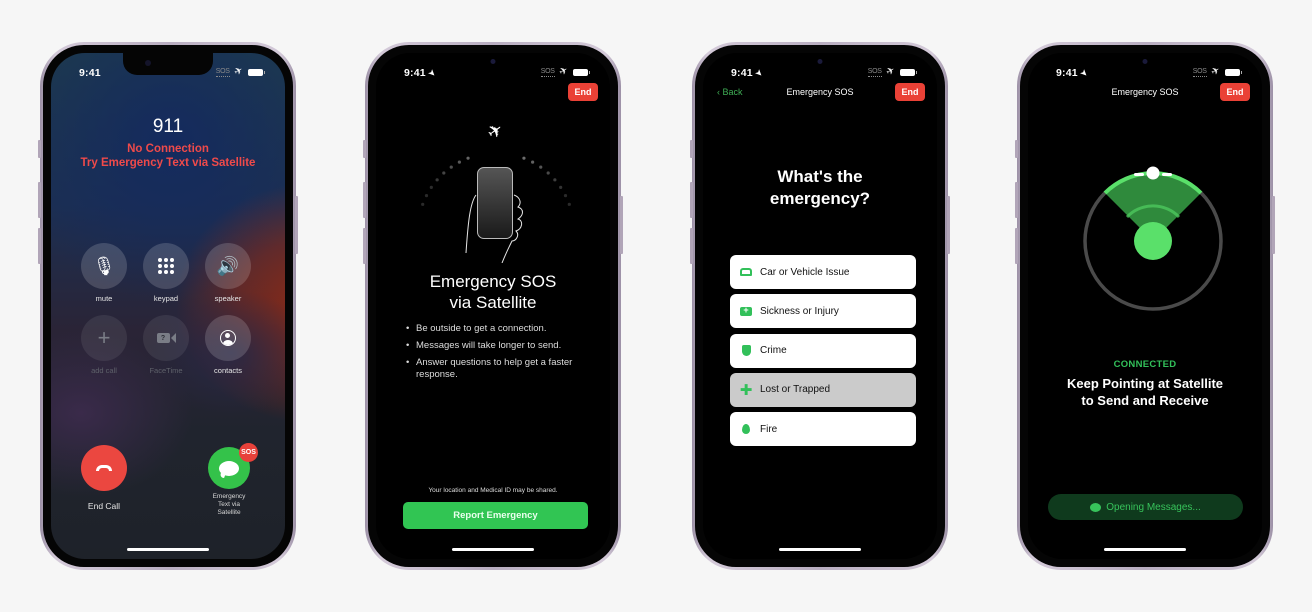 The width and height of the screenshot is (1312, 612). What do you see at coordinates (39, 149) in the screenshot?
I see `side-switch` at bounding box center [39, 149].